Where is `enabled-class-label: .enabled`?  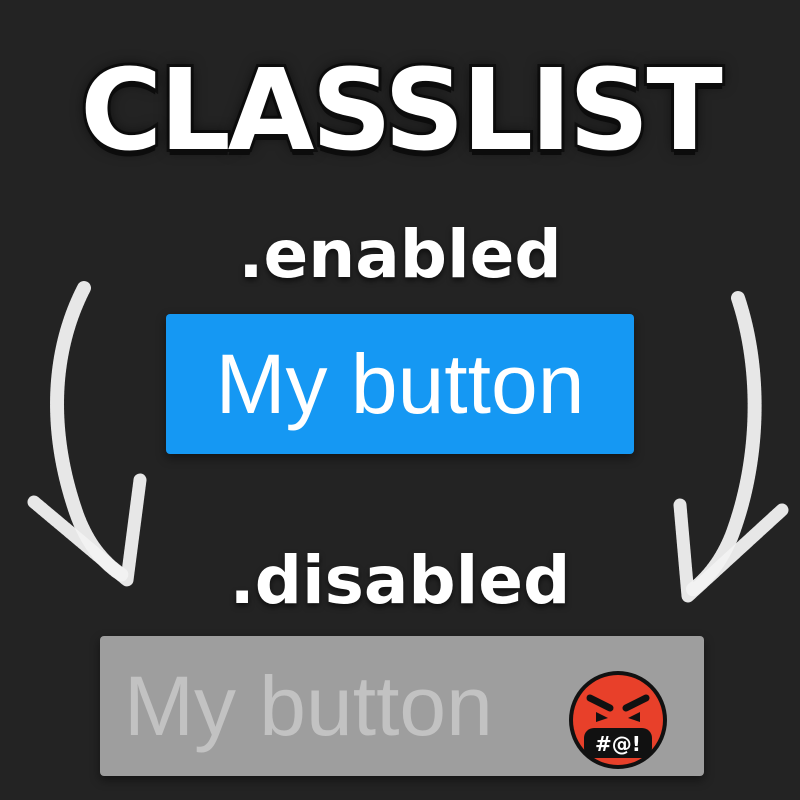
enabled-class-label: .enabled is located at coordinates (400, 254).